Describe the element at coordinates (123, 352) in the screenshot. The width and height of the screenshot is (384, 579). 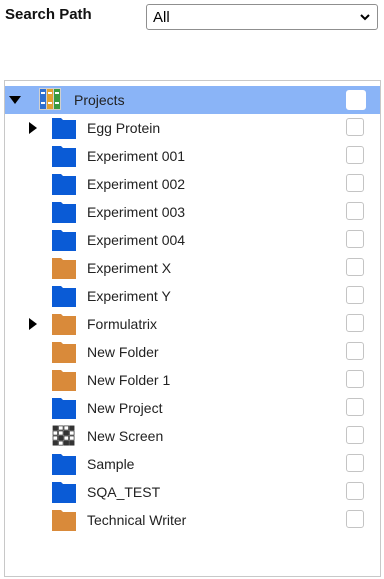
I see `tree-item-label: New Folder` at that location.